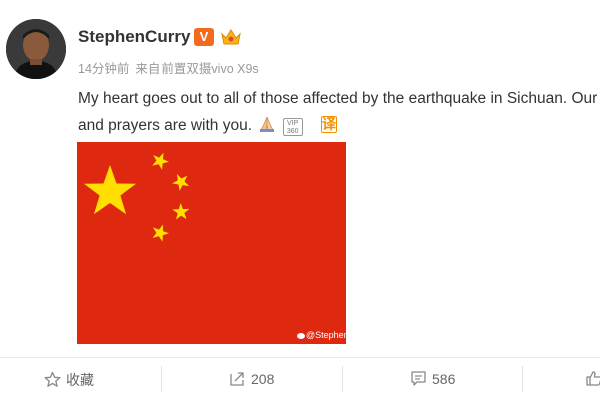 The width and height of the screenshot is (600, 400). Describe the element at coordinates (300, 357) in the screenshot. I see `action-bar-divider` at that location.